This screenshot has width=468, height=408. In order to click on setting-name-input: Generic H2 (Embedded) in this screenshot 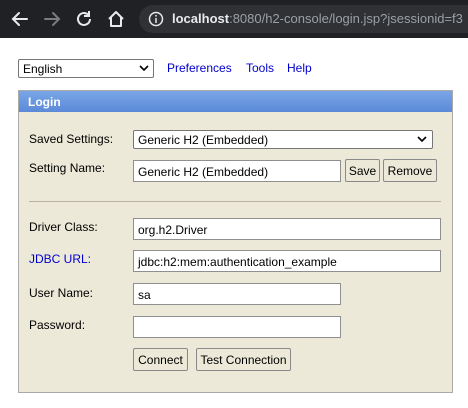, I will do `click(237, 171)`.